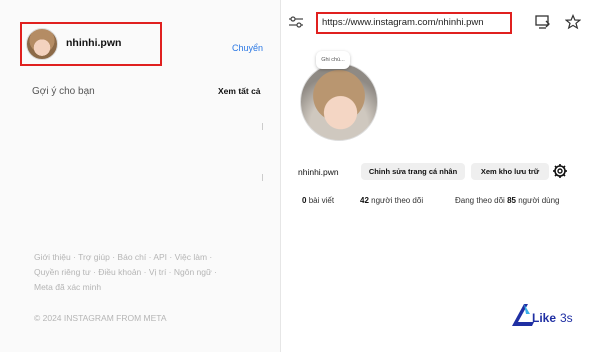  Describe the element at coordinates (511, 200) in the screenshot. I see `following-count: 85` at that location.